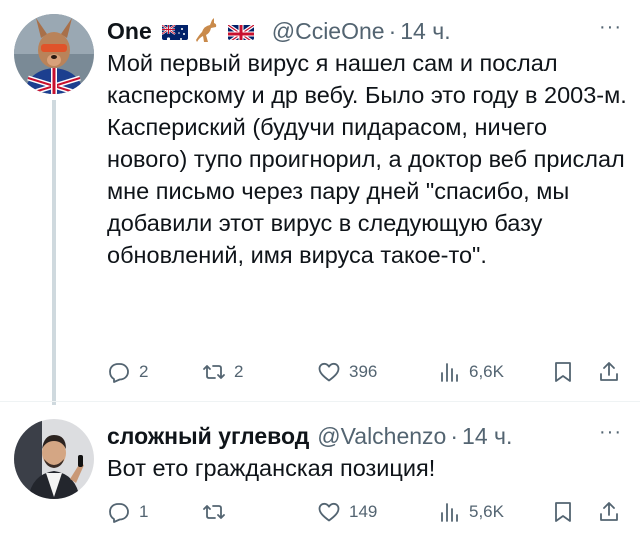 The image size is (640, 549). I want to click on author-handle: @Valchenzo, so click(381, 436).